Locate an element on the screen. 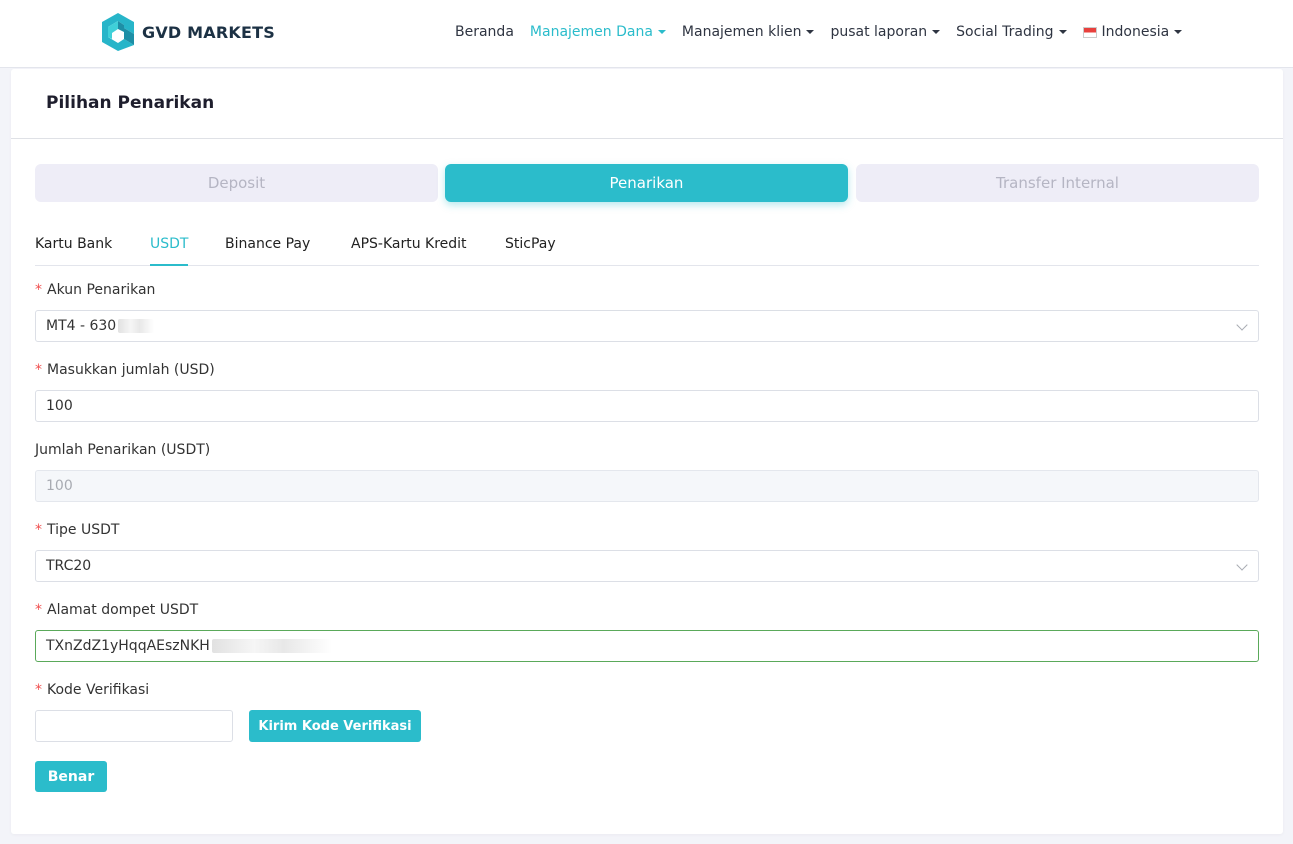 This screenshot has width=1293, height=844. nav-item-beranda: Beranda is located at coordinates (484, 32).